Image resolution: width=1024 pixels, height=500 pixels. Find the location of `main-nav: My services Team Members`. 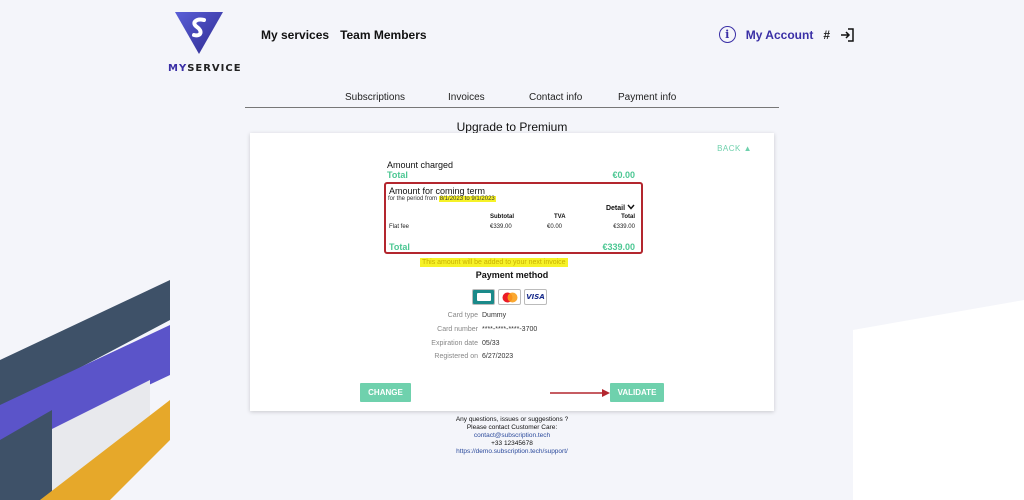

main-nav: My services Team Members is located at coordinates (344, 35).